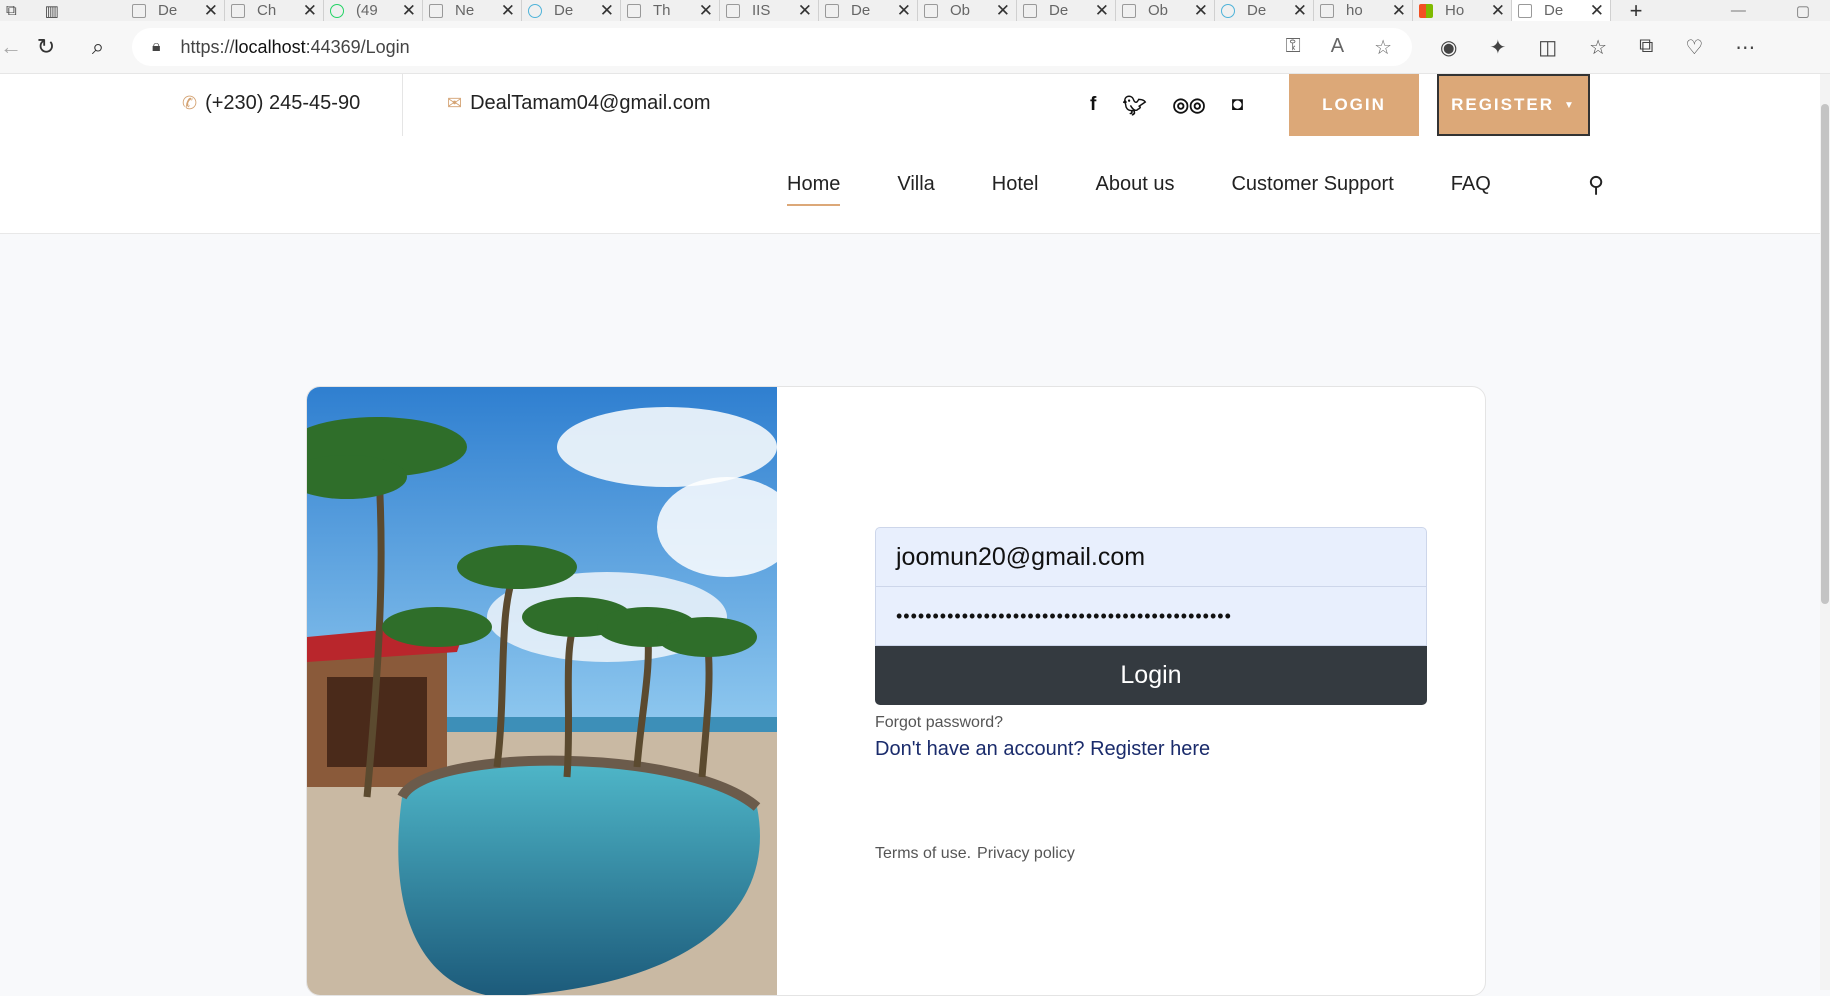 Image resolution: width=1830 pixels, height=996 pixels. What do you see at coordinates (1188, 106) in the screenshot?
I see `tripadvisor-icon: ◎◎` at bounding box center [1188, 106].